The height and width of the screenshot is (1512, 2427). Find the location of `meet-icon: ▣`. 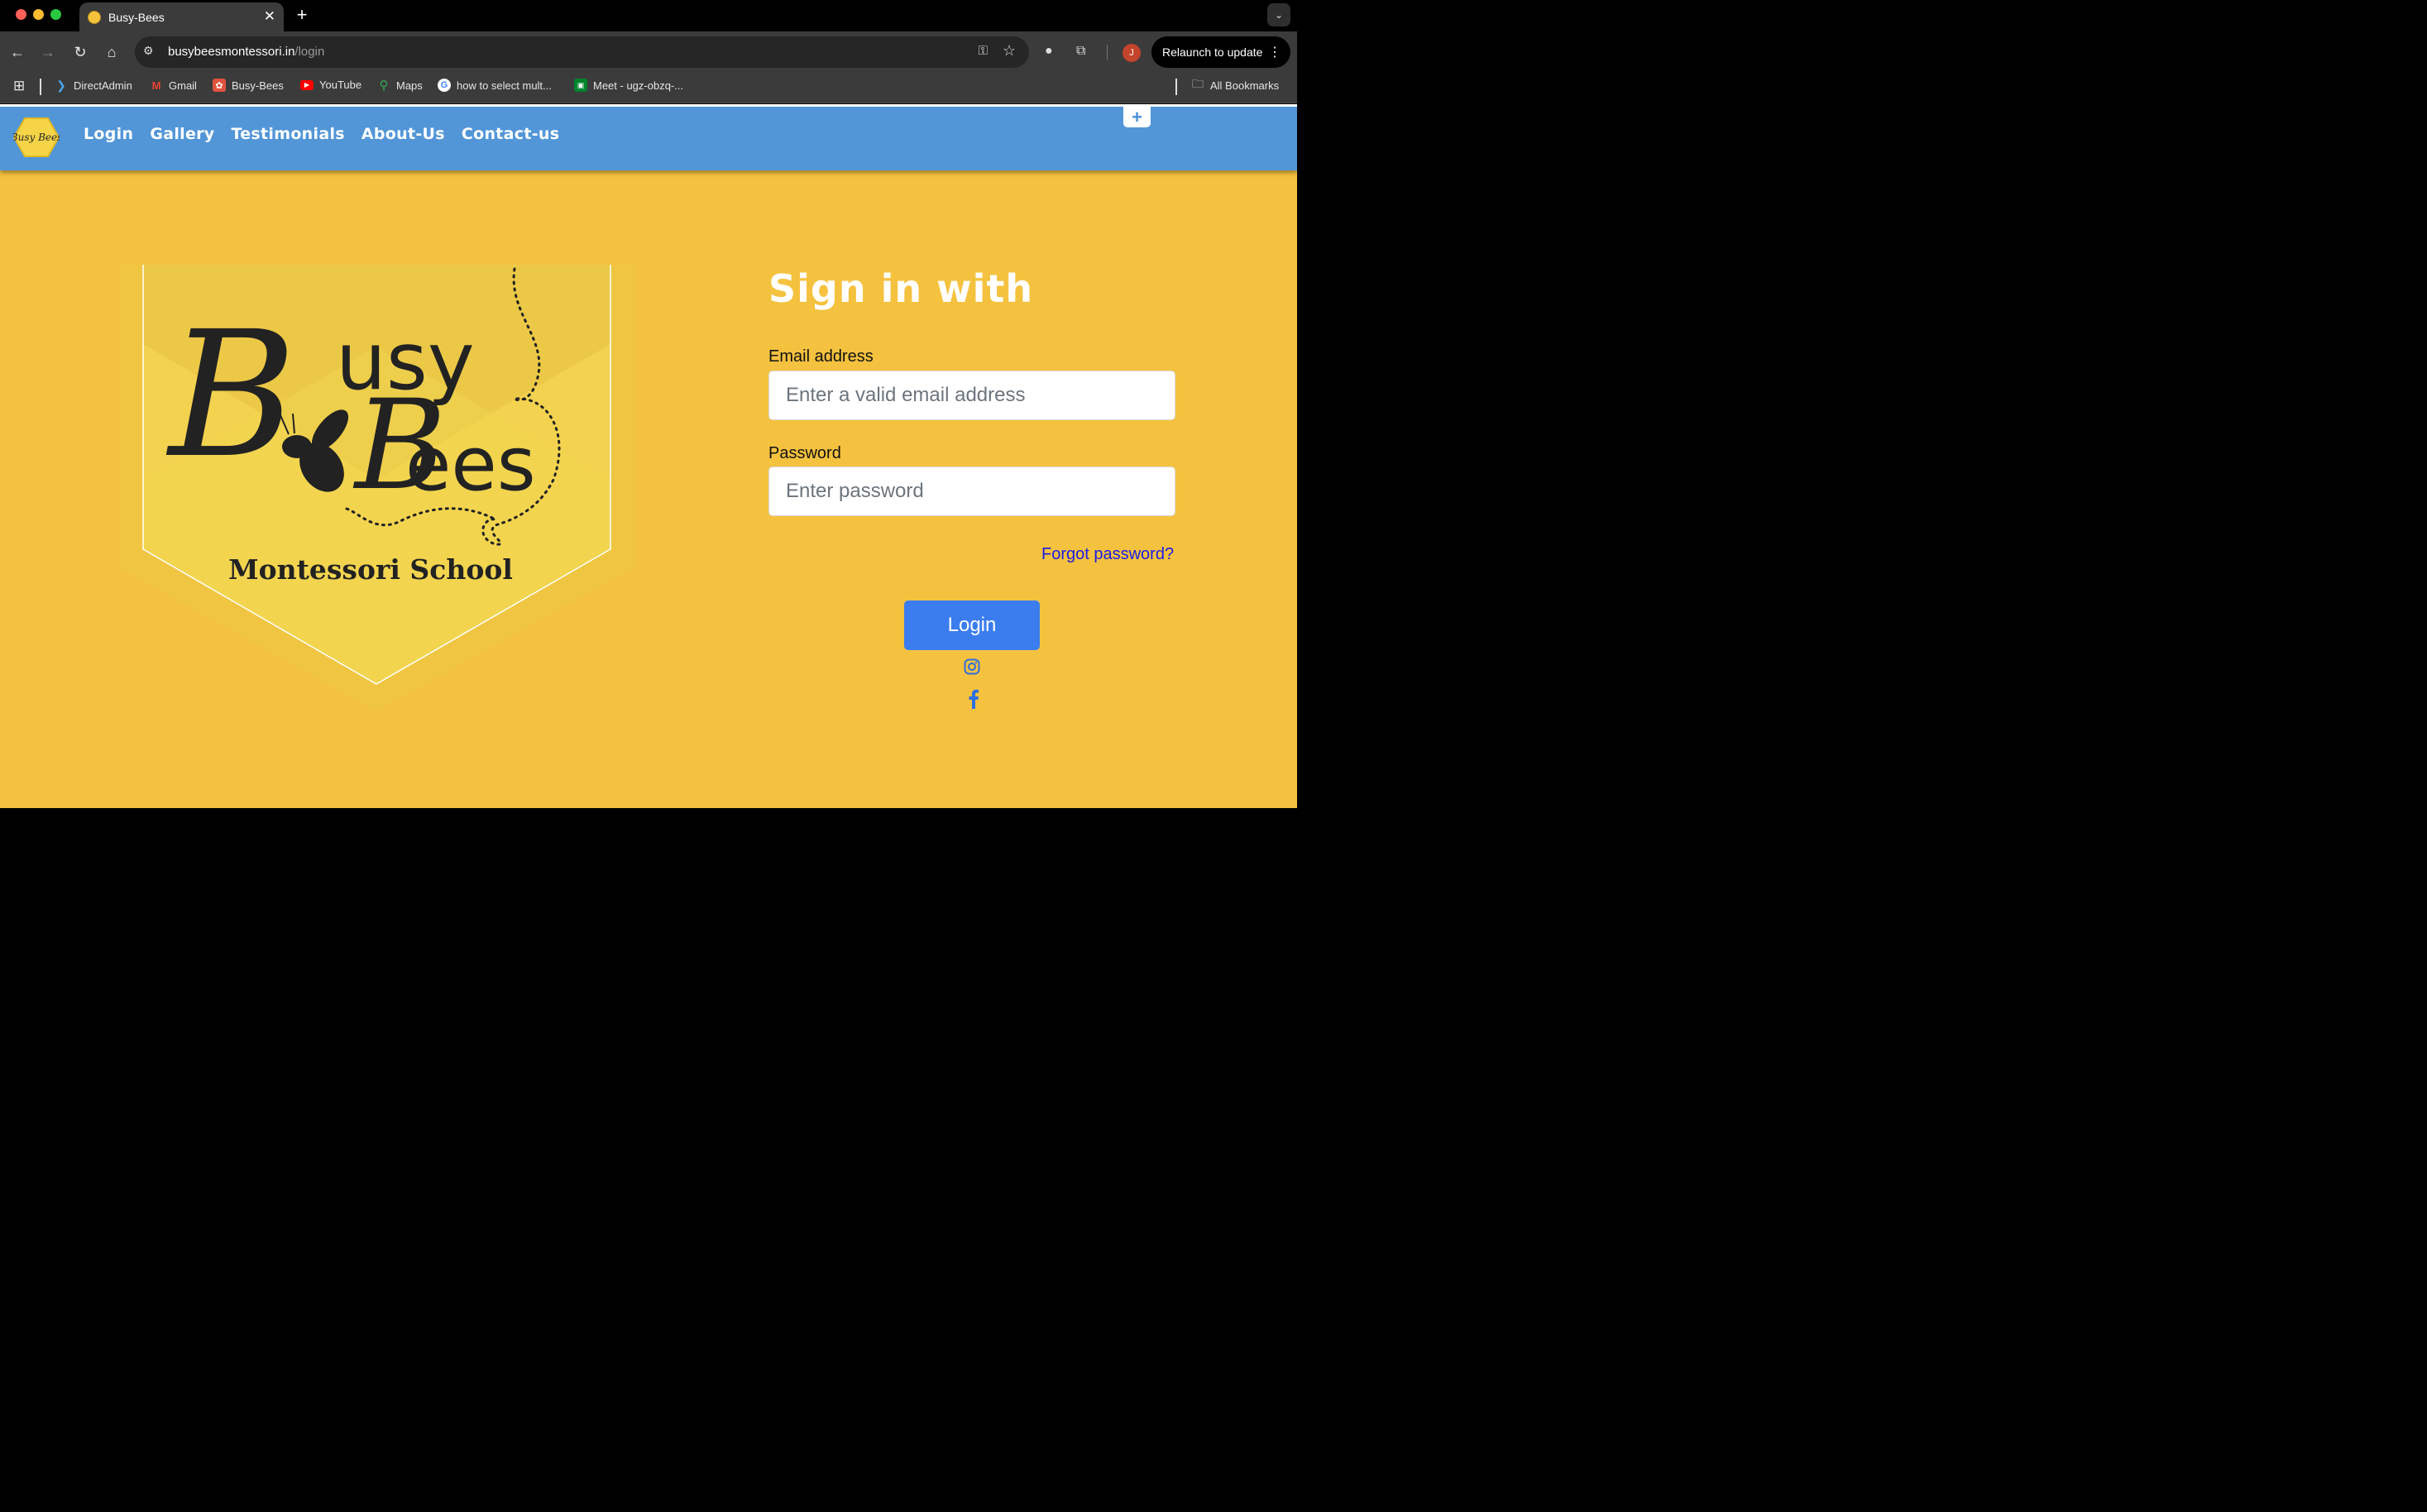

meet-icon: ▣ is located at coordinates (580, 85).